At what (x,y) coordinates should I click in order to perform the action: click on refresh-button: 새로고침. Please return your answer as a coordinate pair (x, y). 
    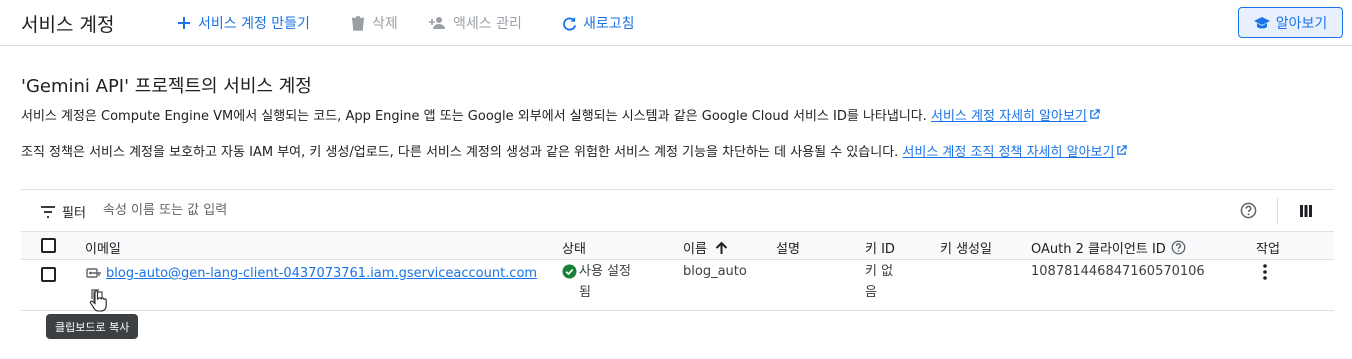
    Looking at the image, I should click on (598, 23).